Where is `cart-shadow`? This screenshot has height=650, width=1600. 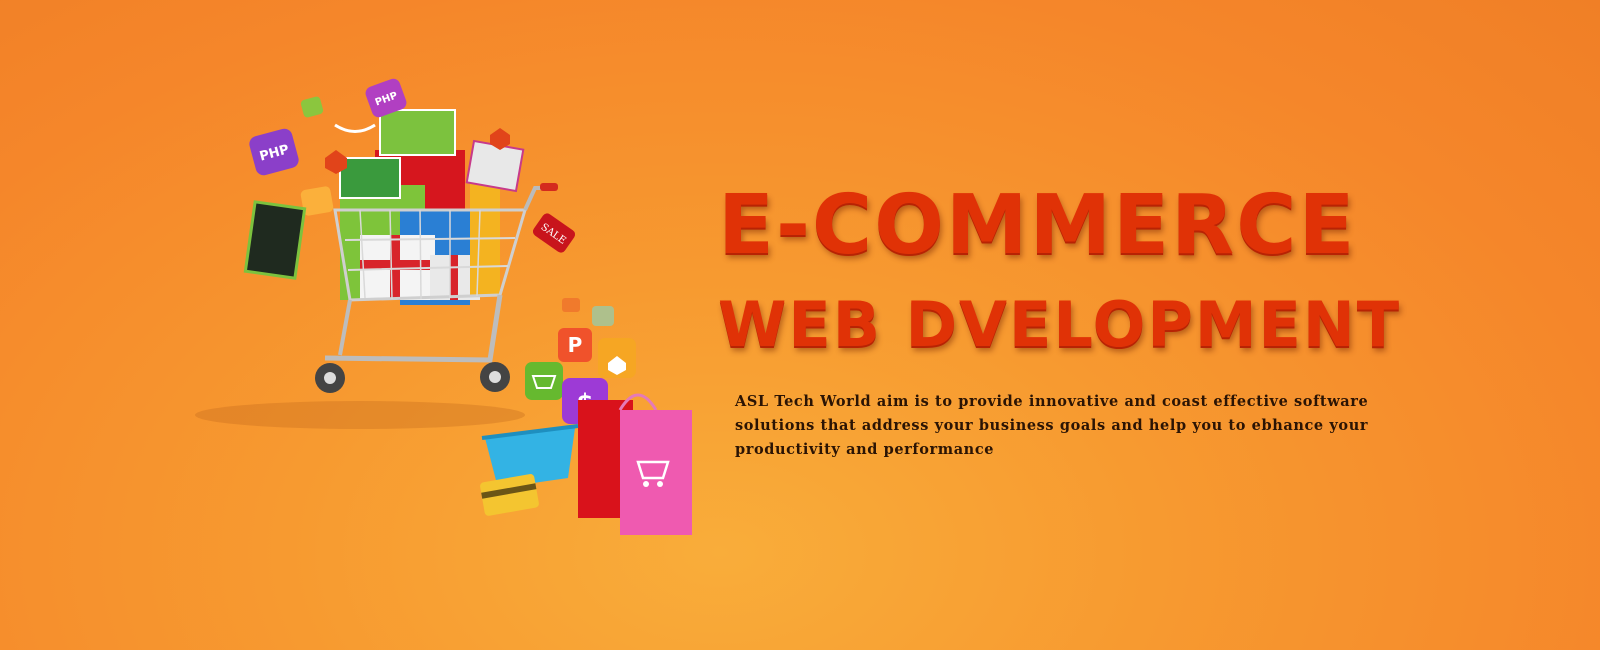
cart-shadow is located at coordinates (360, 415).